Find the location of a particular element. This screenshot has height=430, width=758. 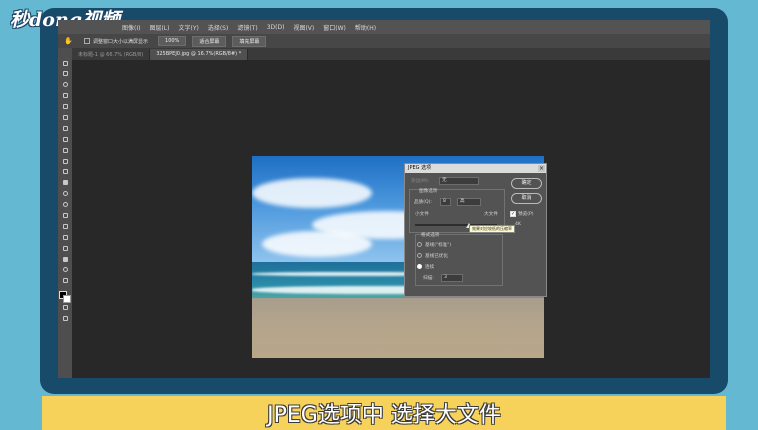

stamp-tool-icon is located at coordinates (65, 150).